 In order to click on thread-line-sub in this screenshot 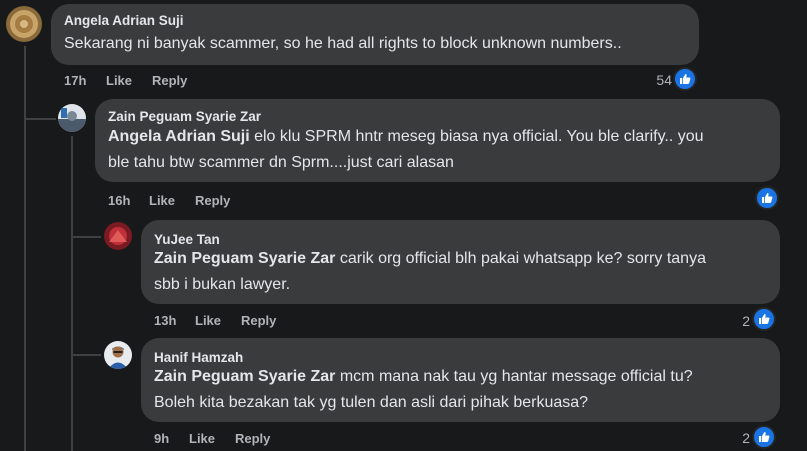, I will do `click(72, 293)`.